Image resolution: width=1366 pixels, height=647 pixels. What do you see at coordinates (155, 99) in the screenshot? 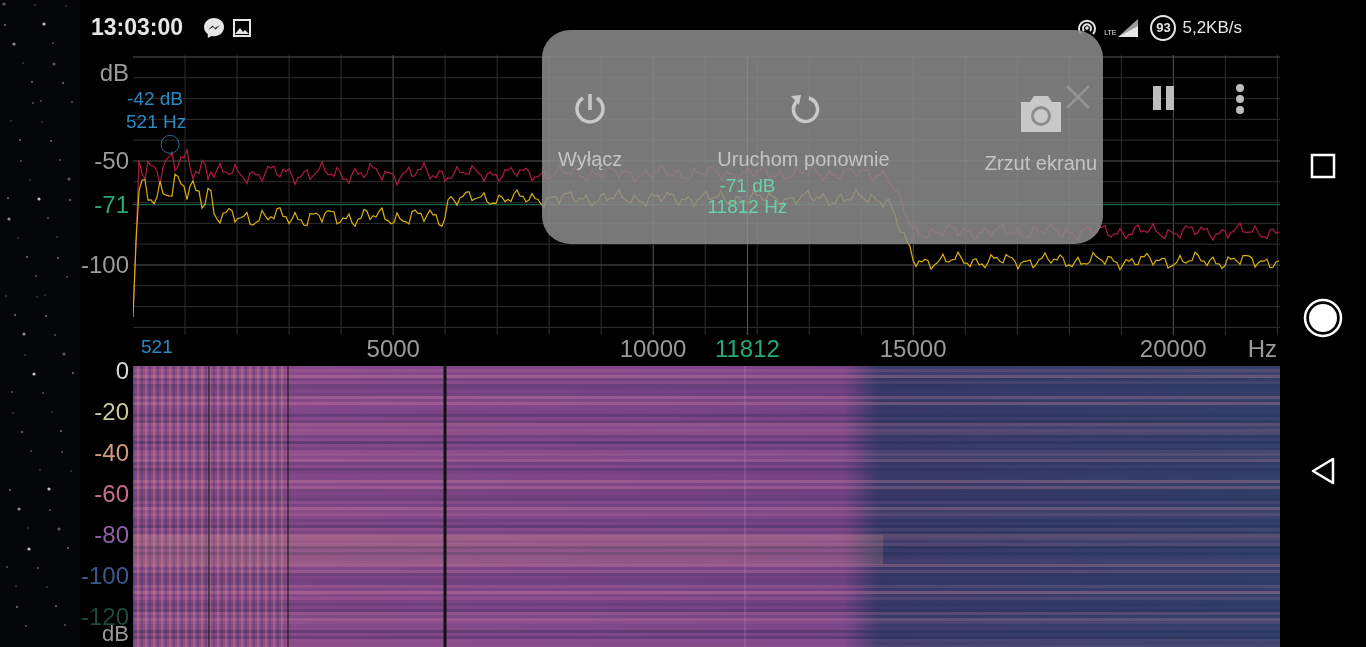
I see `peak-level-label: -42 dB` at bounding box center [155, 99].